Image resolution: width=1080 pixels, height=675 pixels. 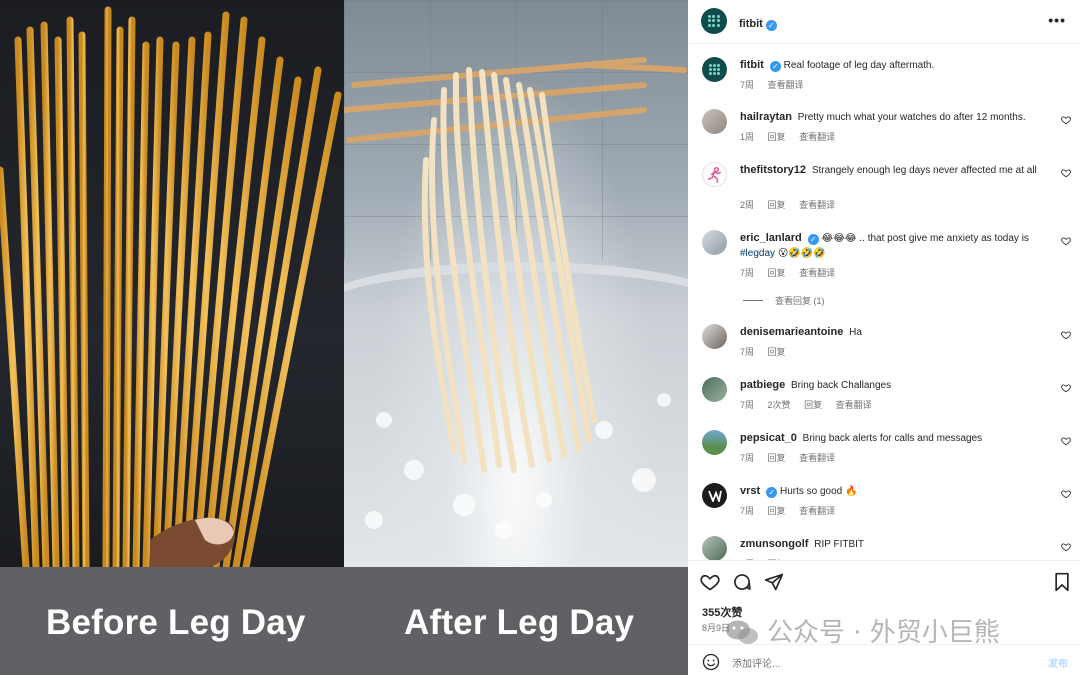 I want to click on watermark: 公众号 · 外贸小巨熊, so click(x=862, y=630).